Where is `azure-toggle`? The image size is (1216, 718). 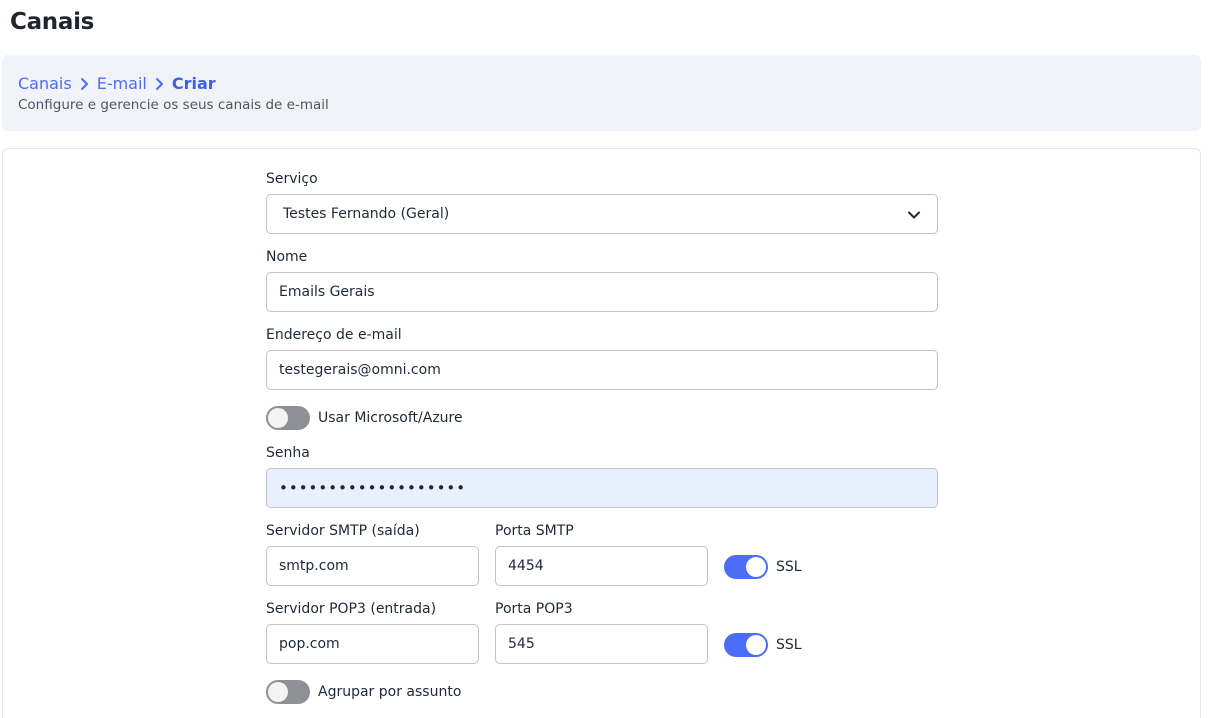 azure-toggle is located at coordinates (288, 418).